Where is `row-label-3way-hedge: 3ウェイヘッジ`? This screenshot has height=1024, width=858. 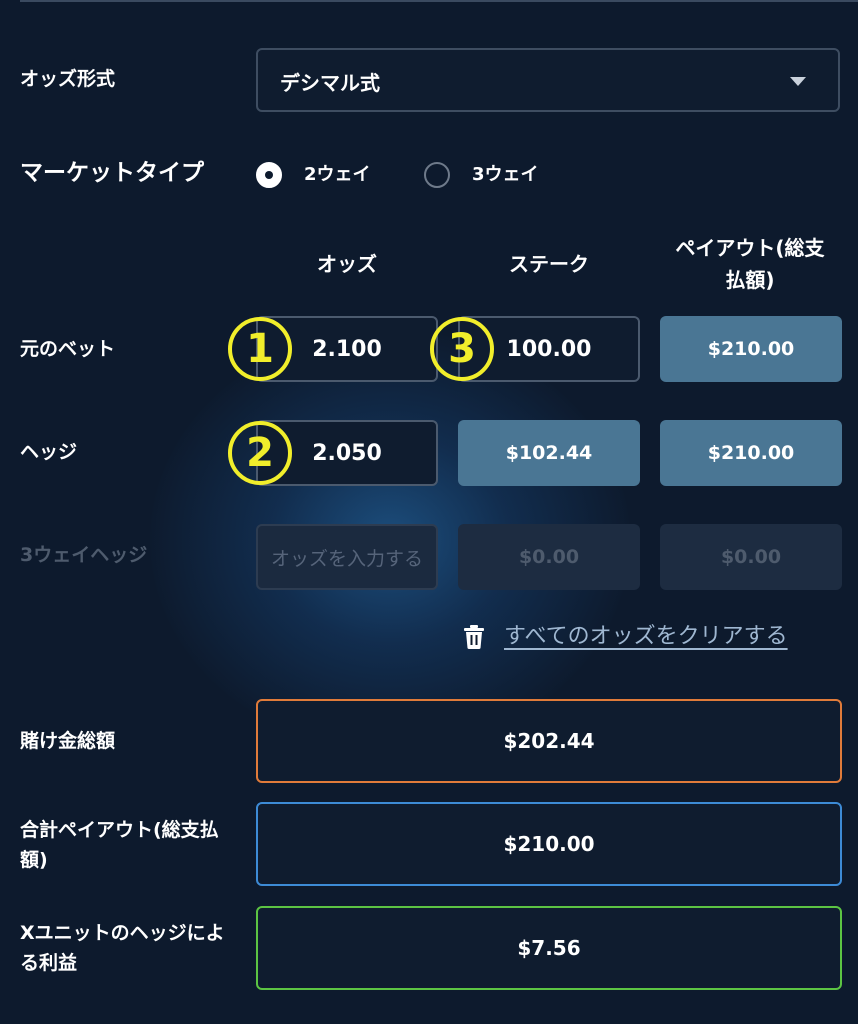
row-label-3way-hedge: 3ウェイヘッジ is located at coordinates (84, 555).